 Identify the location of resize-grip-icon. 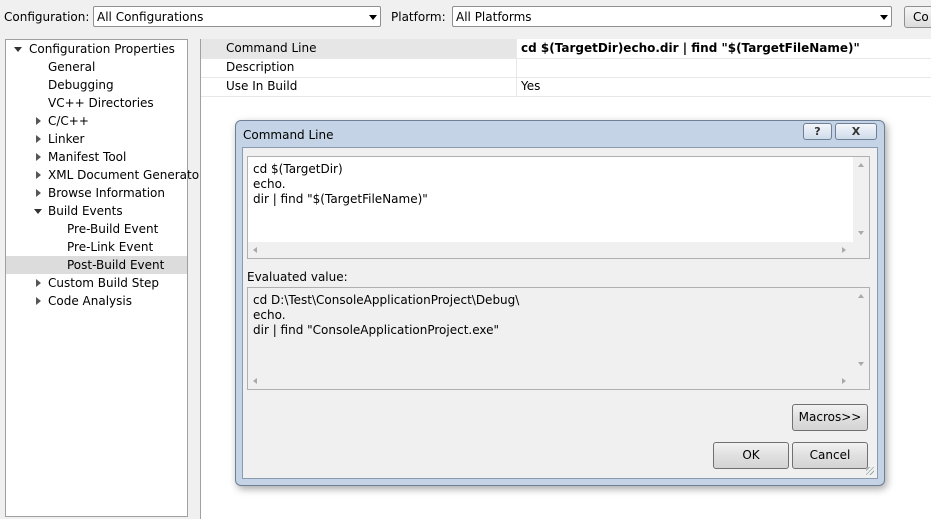
(870, 471).